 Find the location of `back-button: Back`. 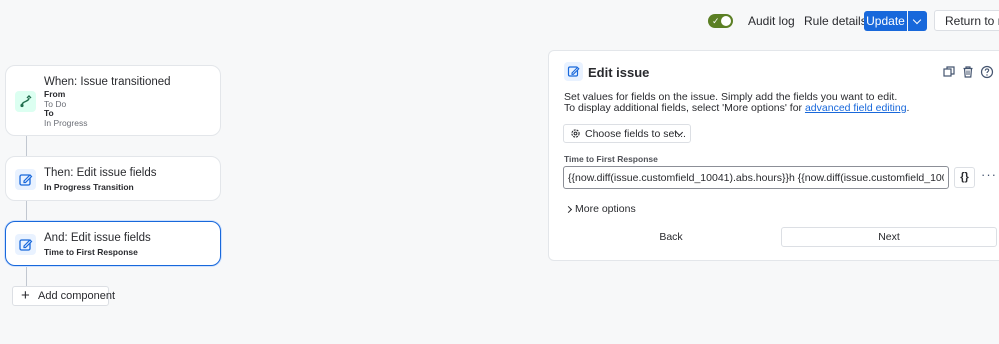

back-button: Back is located at coordinates (671, 237).